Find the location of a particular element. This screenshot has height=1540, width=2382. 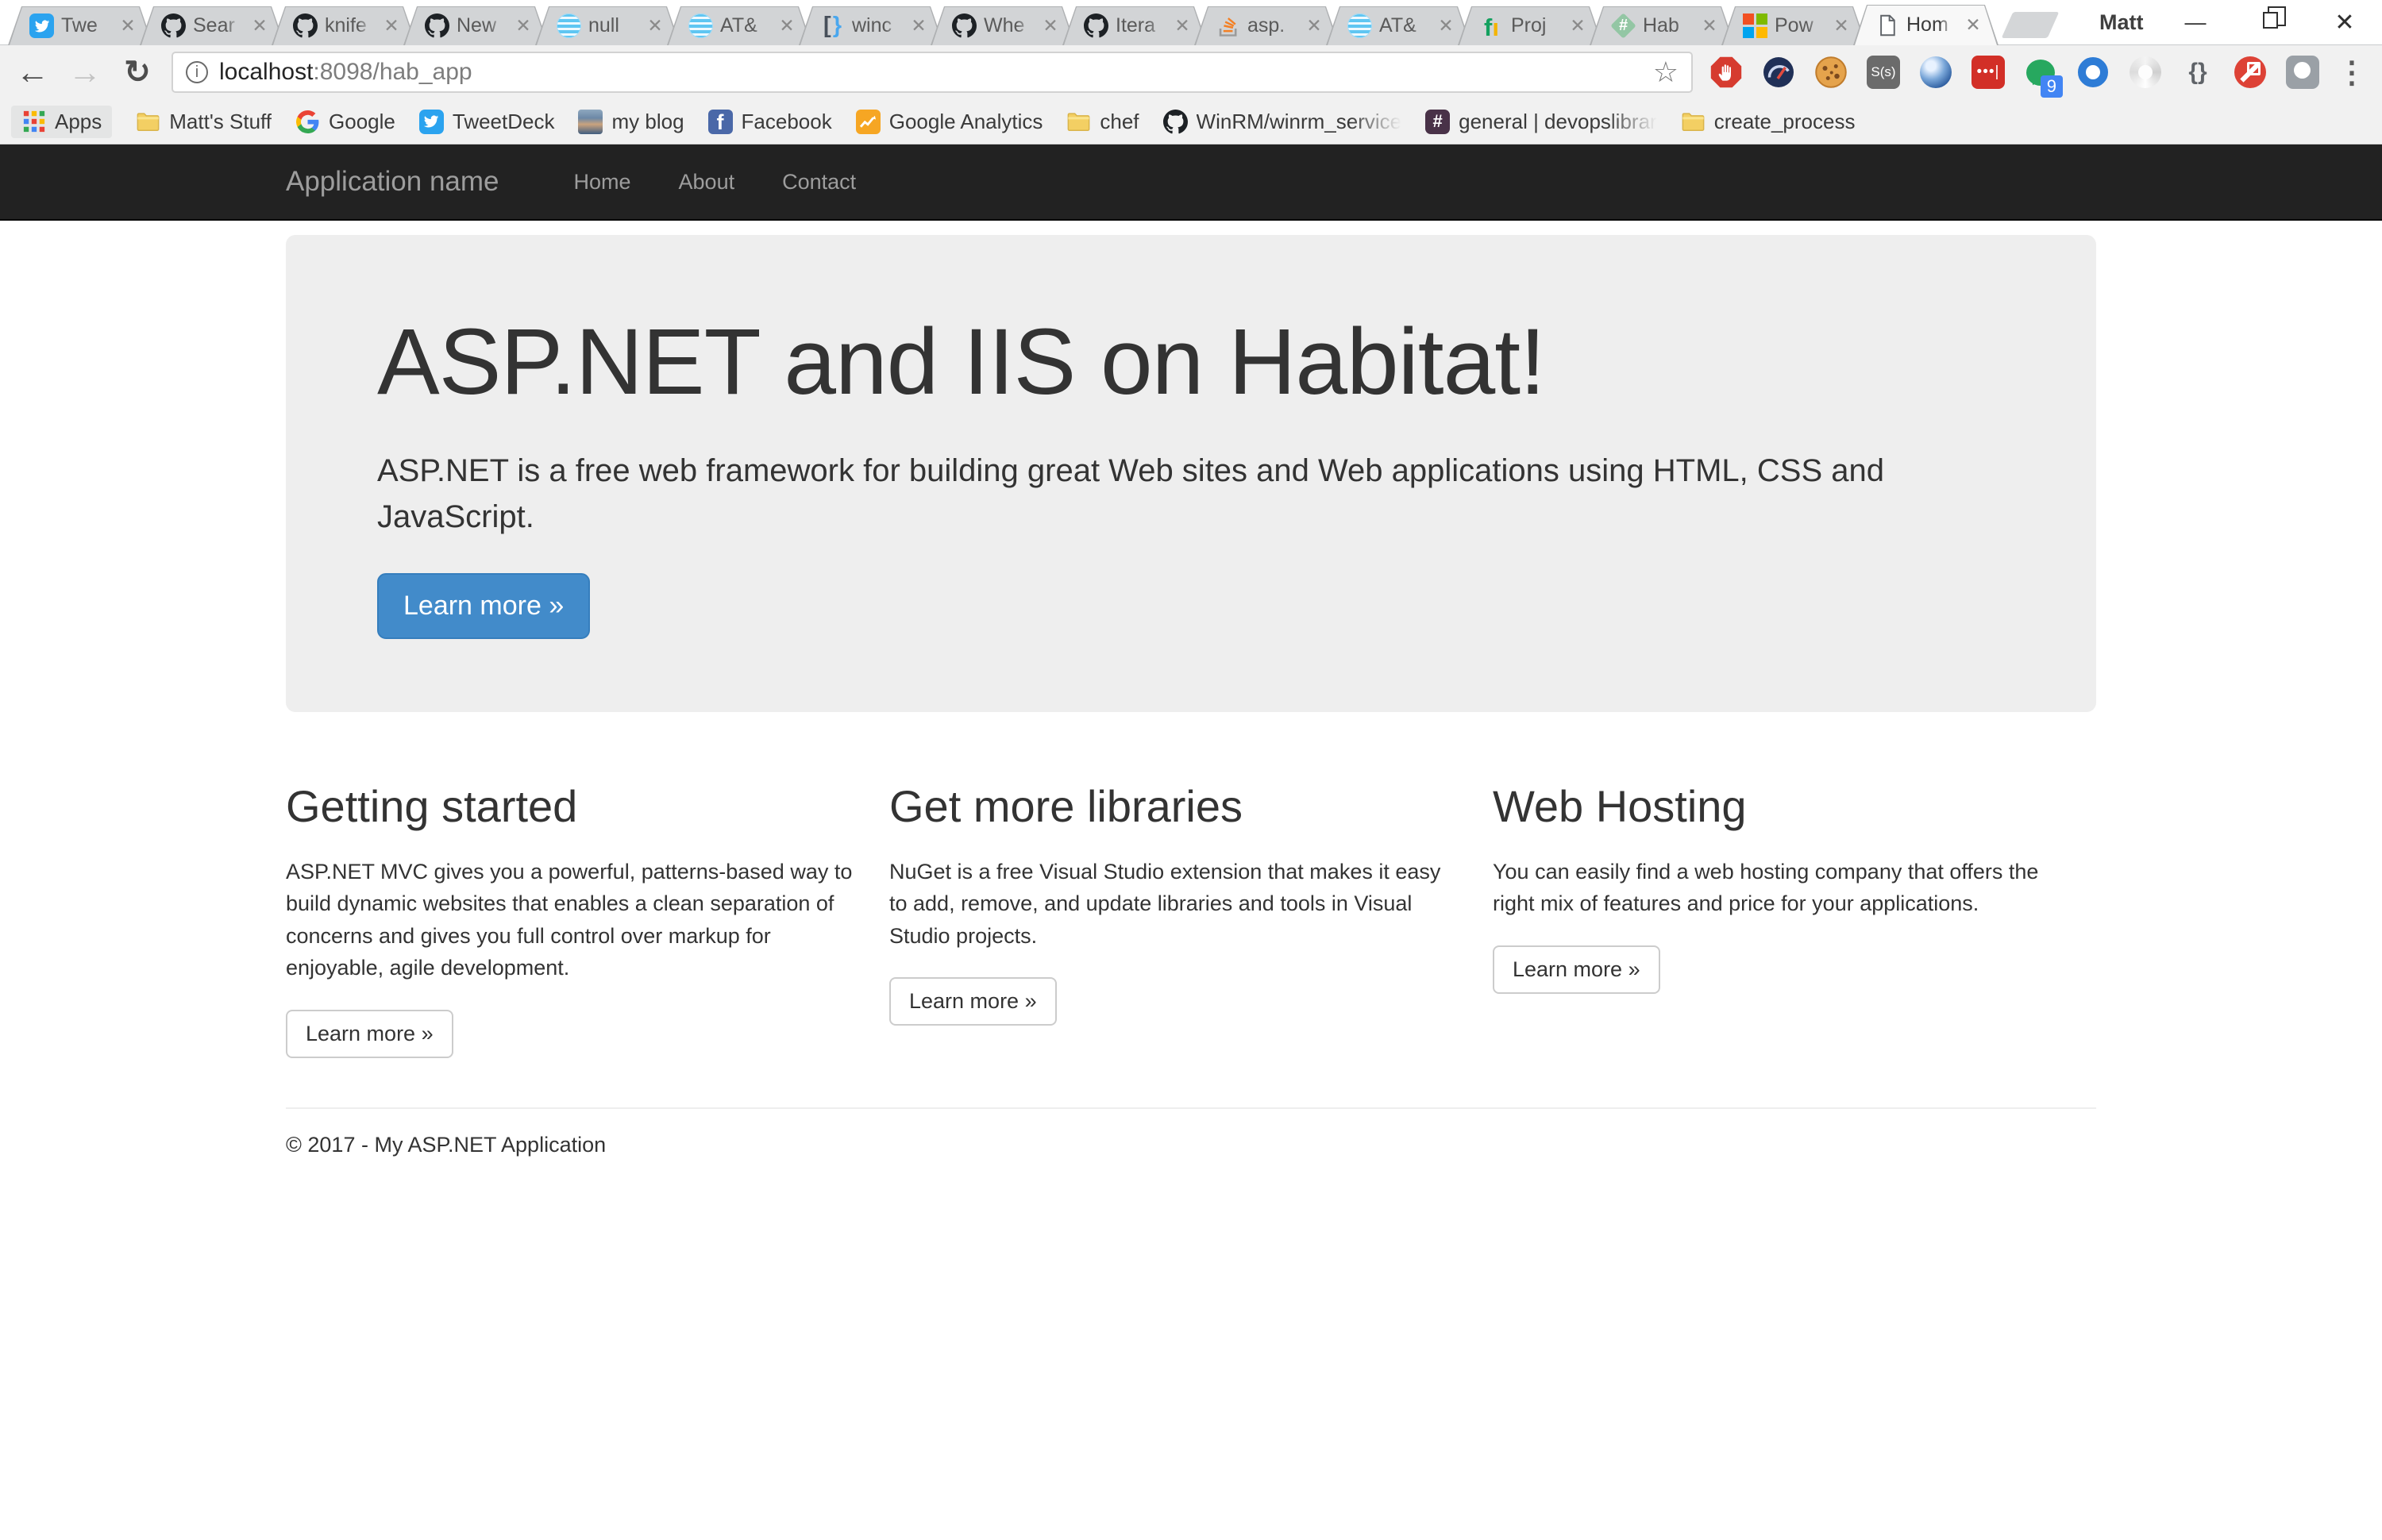

globe-sphere is located at coordinates (1936, 72).